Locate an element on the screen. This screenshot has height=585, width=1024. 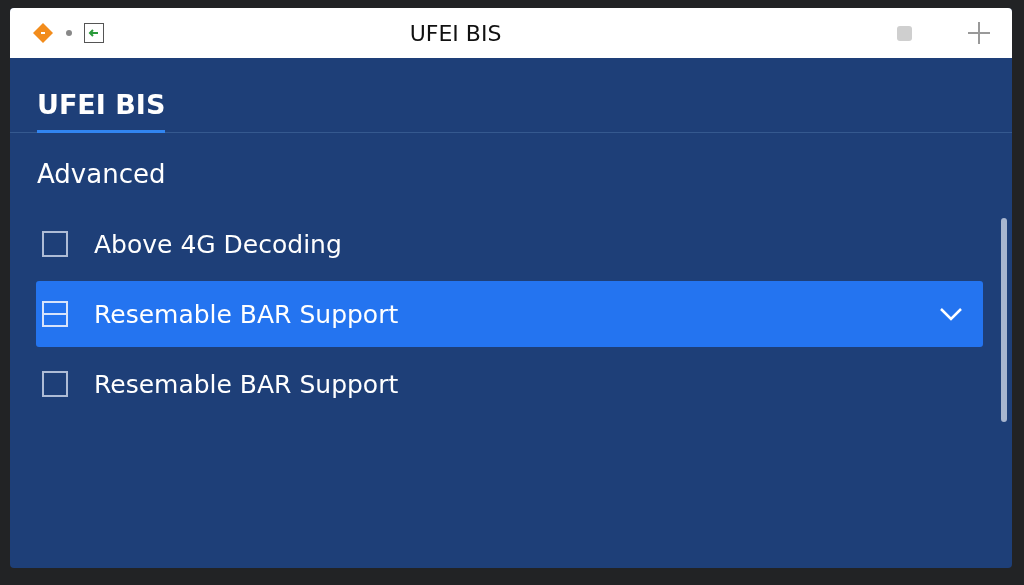
tab: UFEI BIS is located at coordinates (101, 95).